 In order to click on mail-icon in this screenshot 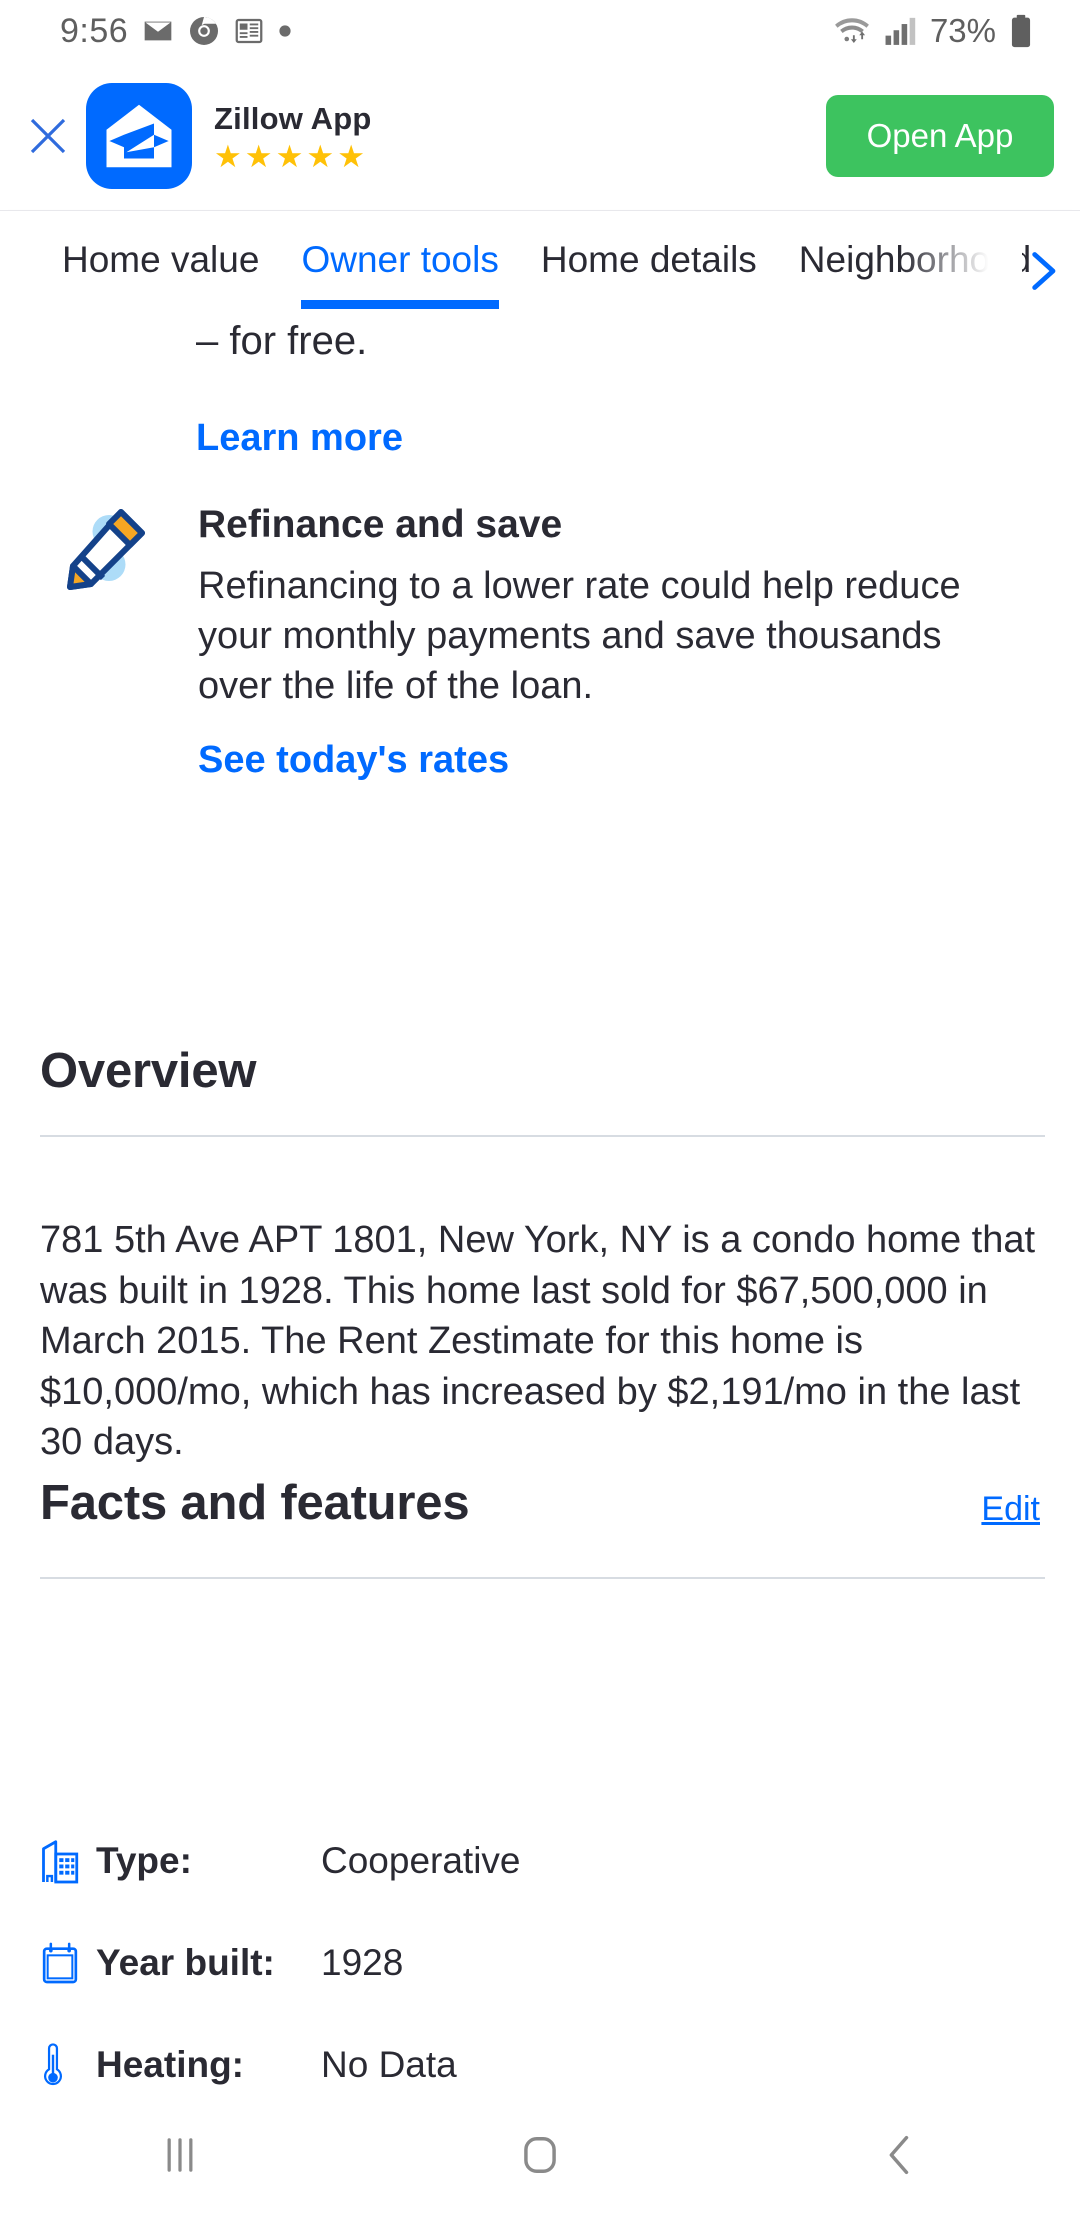, I will do `click(158, 31)`.